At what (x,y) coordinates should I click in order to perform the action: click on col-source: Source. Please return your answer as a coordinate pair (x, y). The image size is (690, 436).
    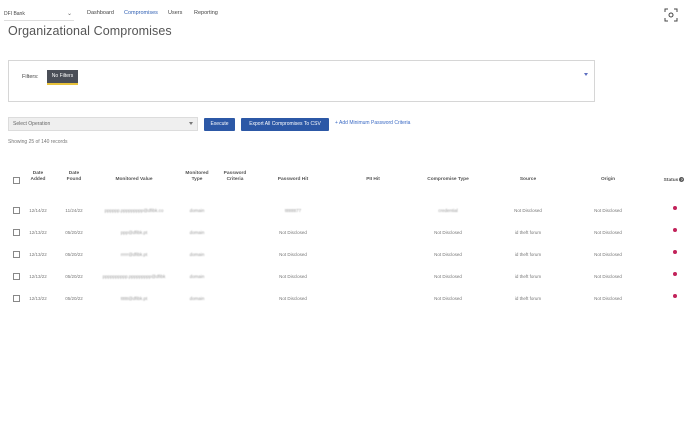
    Looking at the image, I should click on (528, 180).